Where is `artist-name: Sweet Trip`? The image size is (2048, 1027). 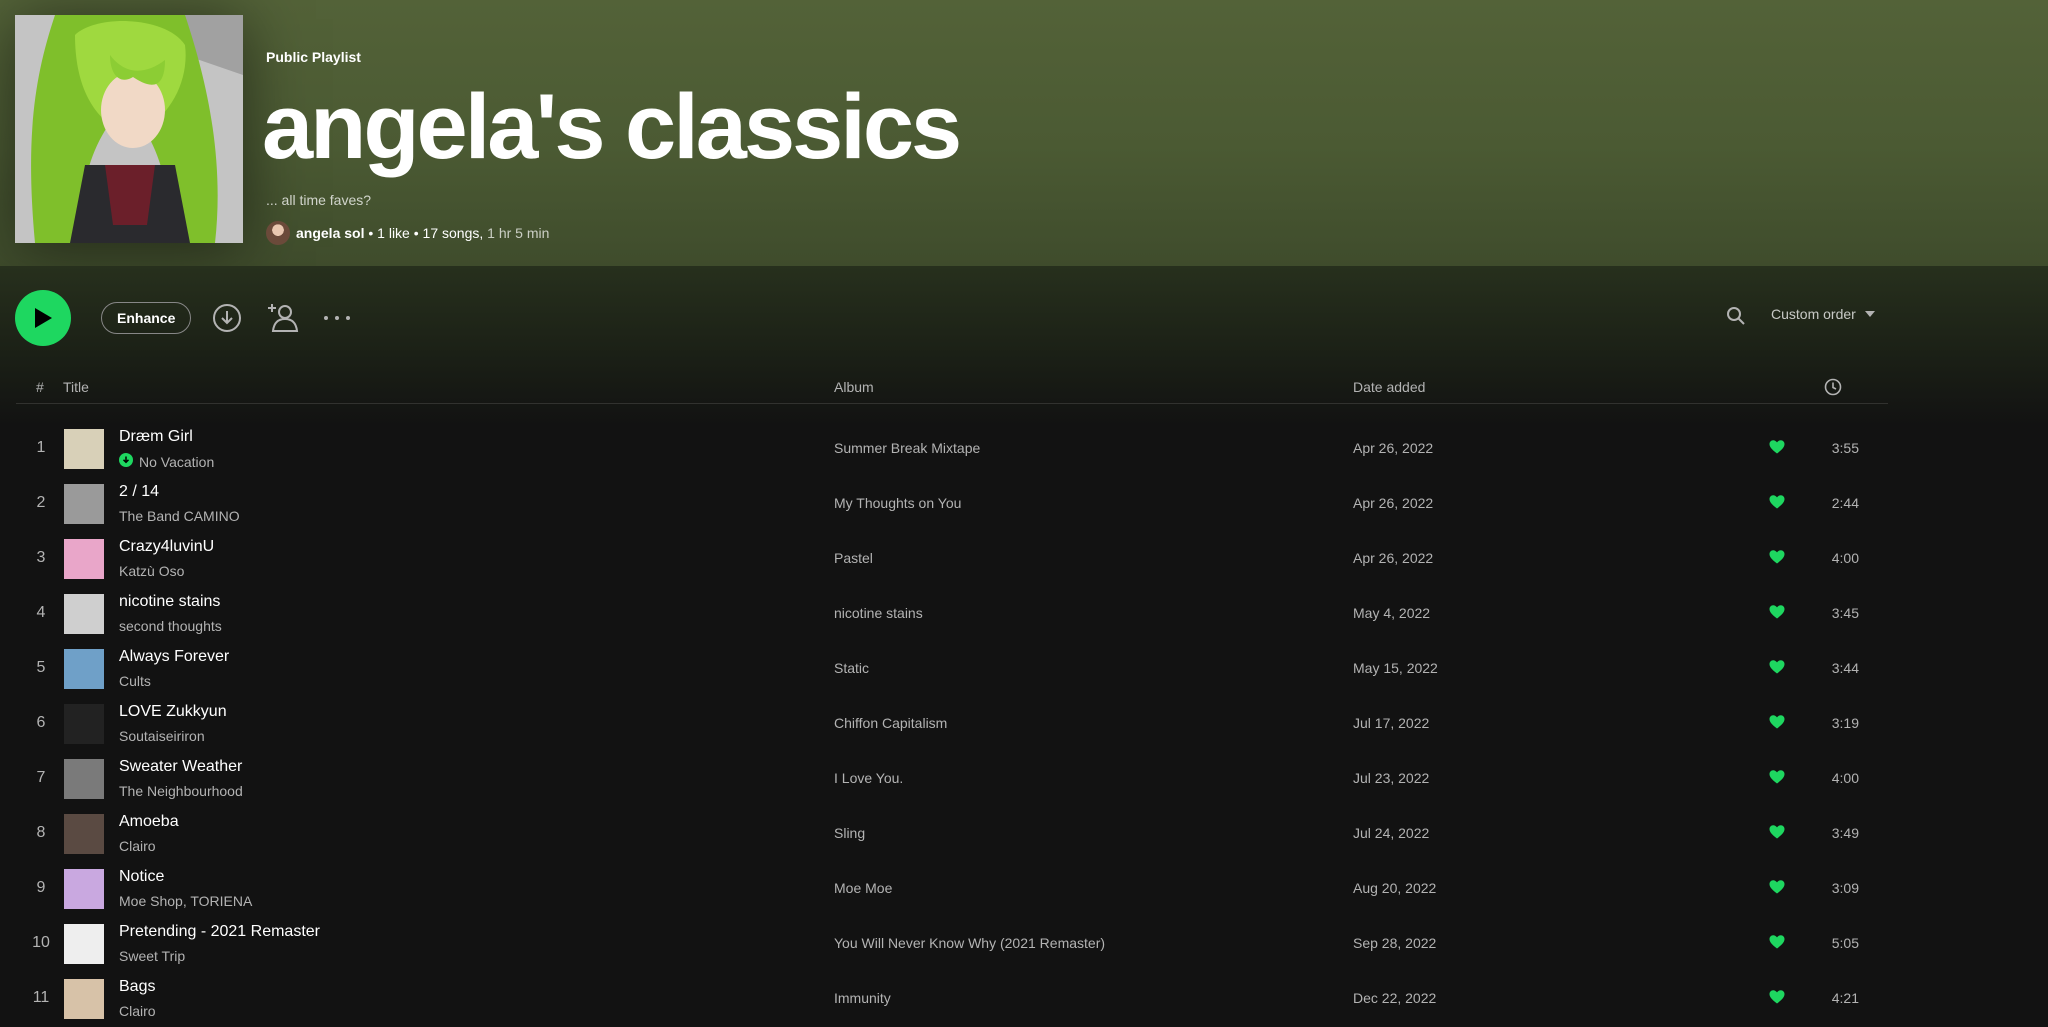
artist-name: Sweet Trip is located at coordinates (152, 956).